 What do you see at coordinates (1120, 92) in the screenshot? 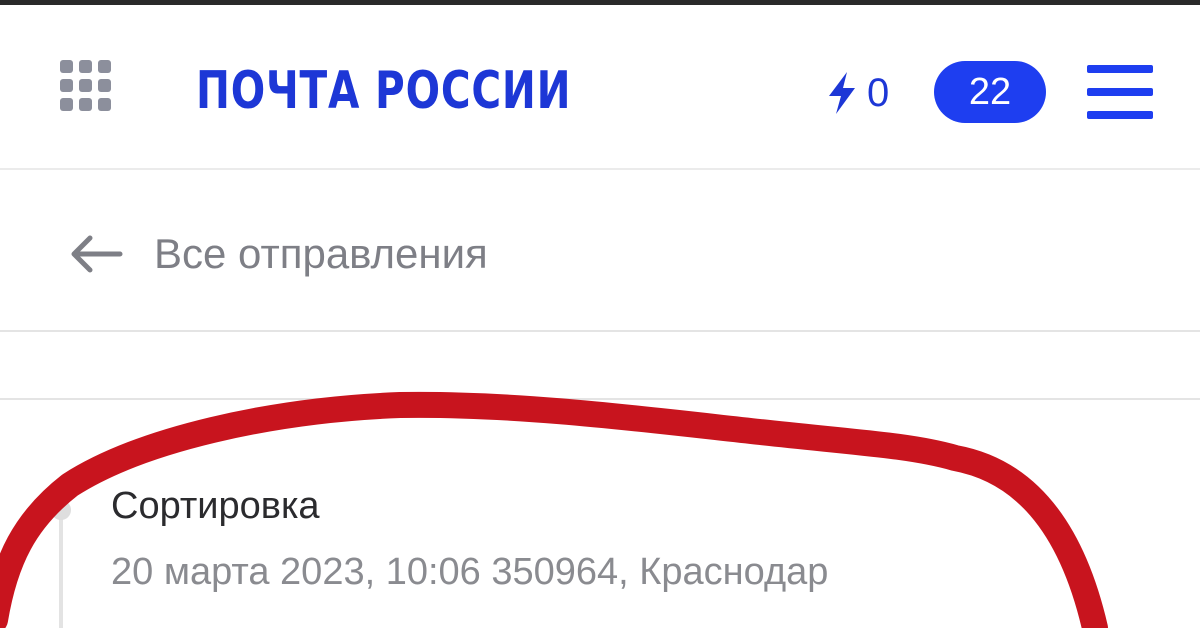
I see `hamburger-menu-button` at bounding box center [1120, 92].